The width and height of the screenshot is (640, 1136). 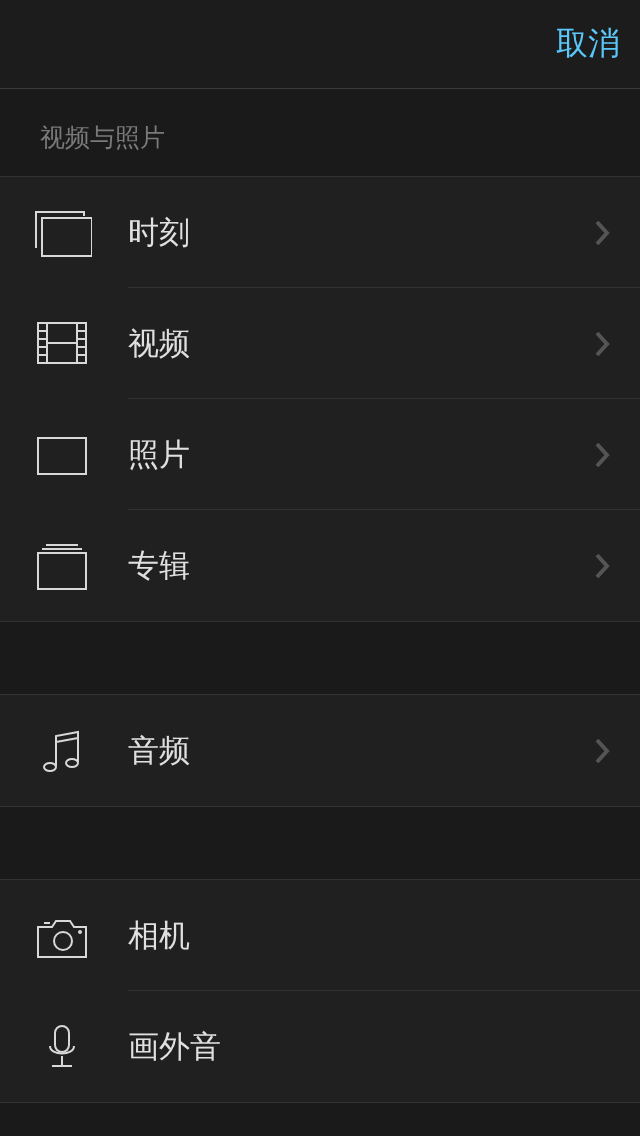 I want to click on menu-item-label: 视频, so click(x=361, y=343).